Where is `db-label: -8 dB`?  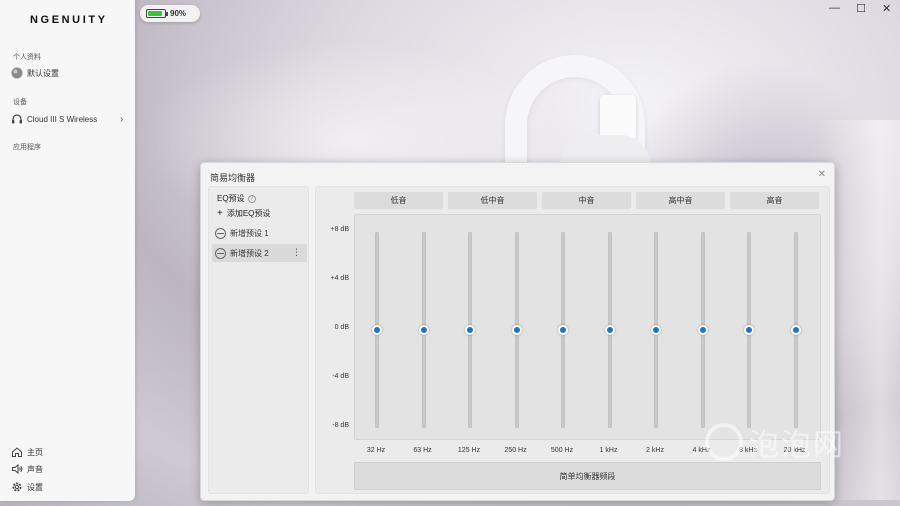 db-label: -8 dB is located at coordinates (340, 425).